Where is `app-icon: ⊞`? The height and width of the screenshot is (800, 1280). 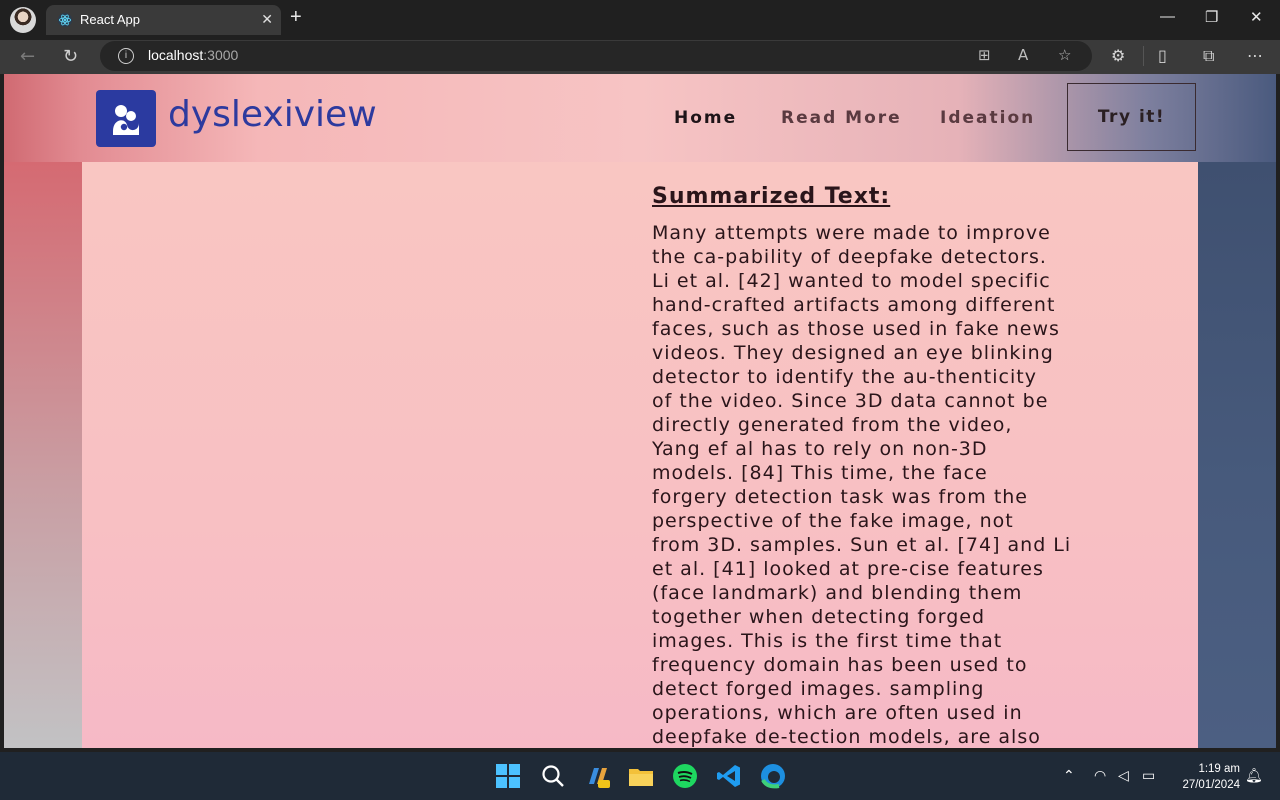
app-icon: ⊞ is located at coordinates (984, 55).